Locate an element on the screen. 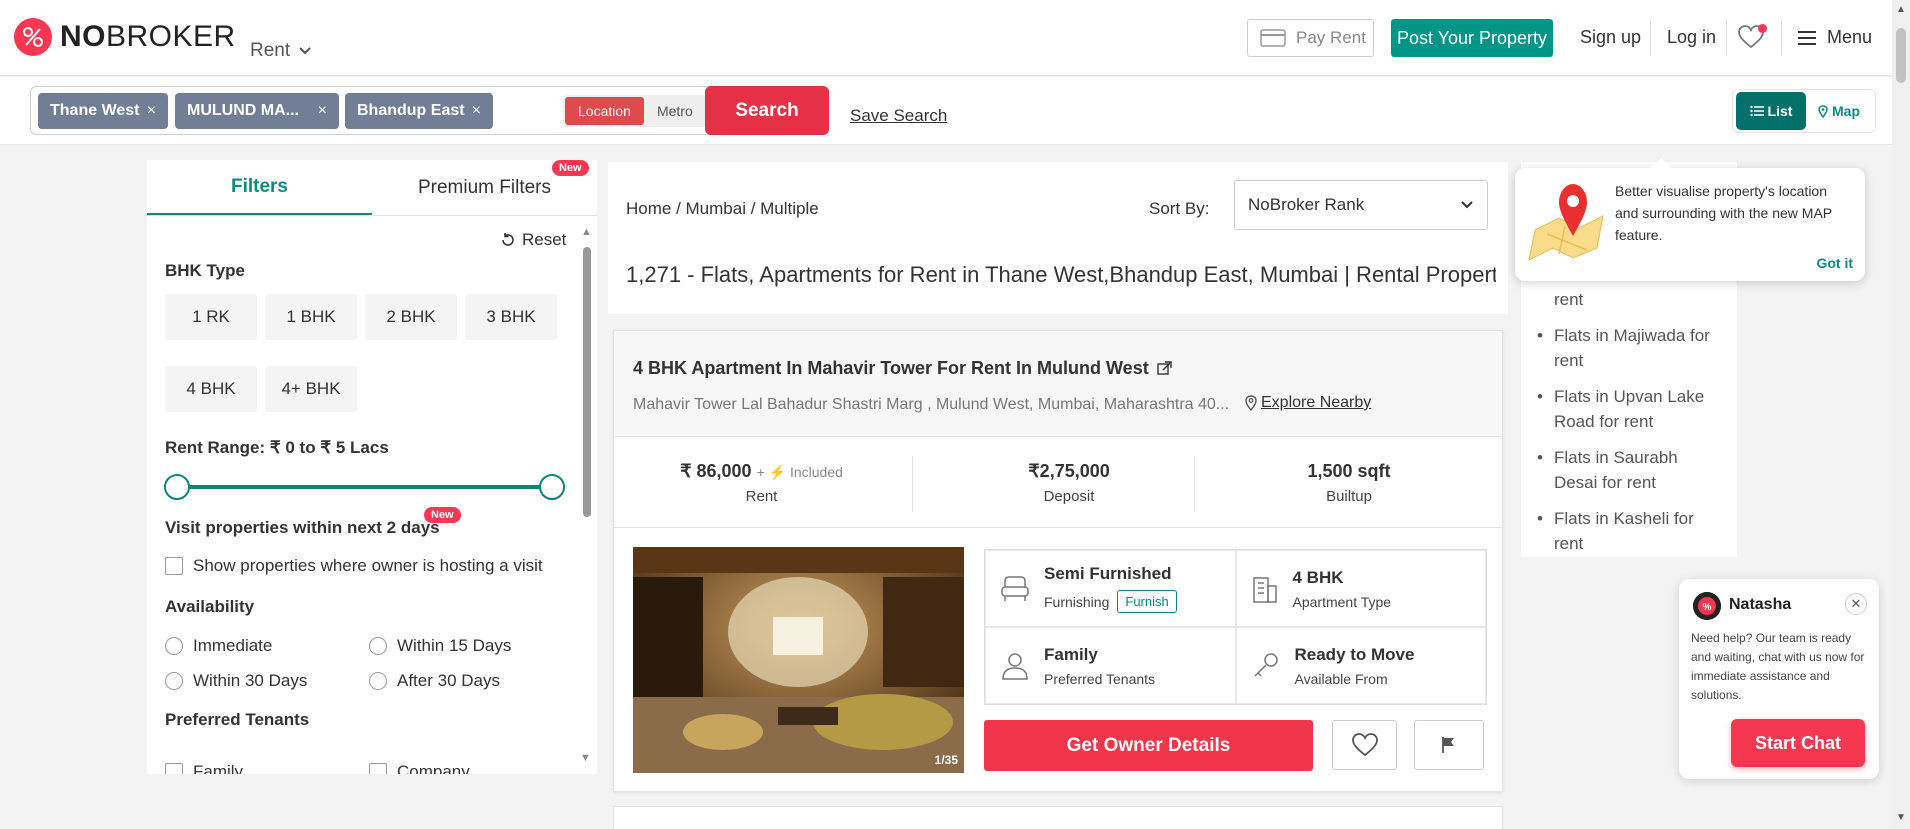  related-link-text: Flats in Upvan Lake Road for rent is located at coordinates (1629, 409).